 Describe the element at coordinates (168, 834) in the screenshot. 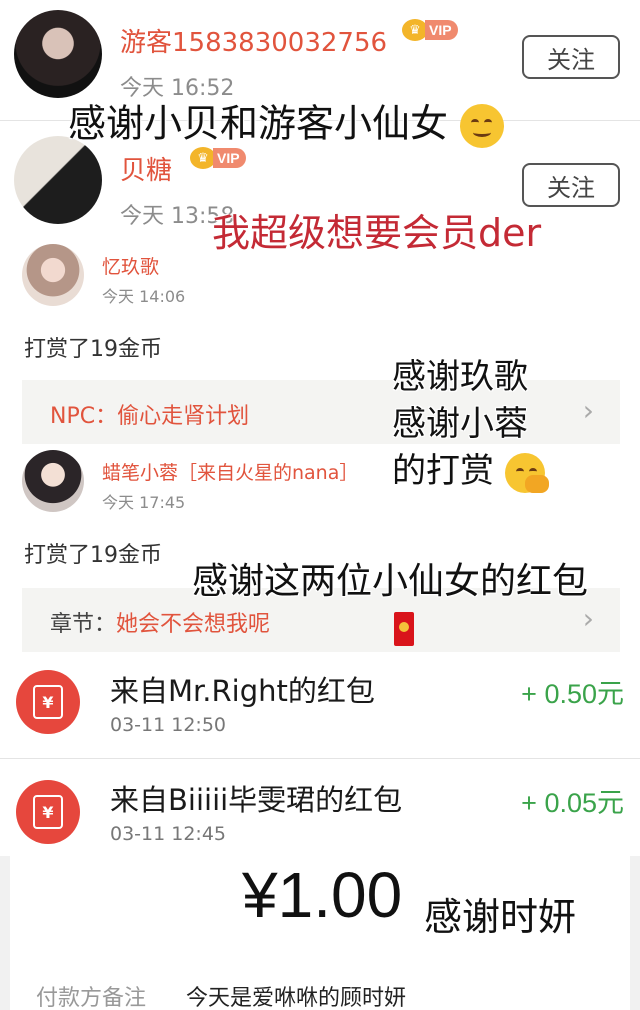

I see `red-packet-date: 03-11 12:45` at that location.